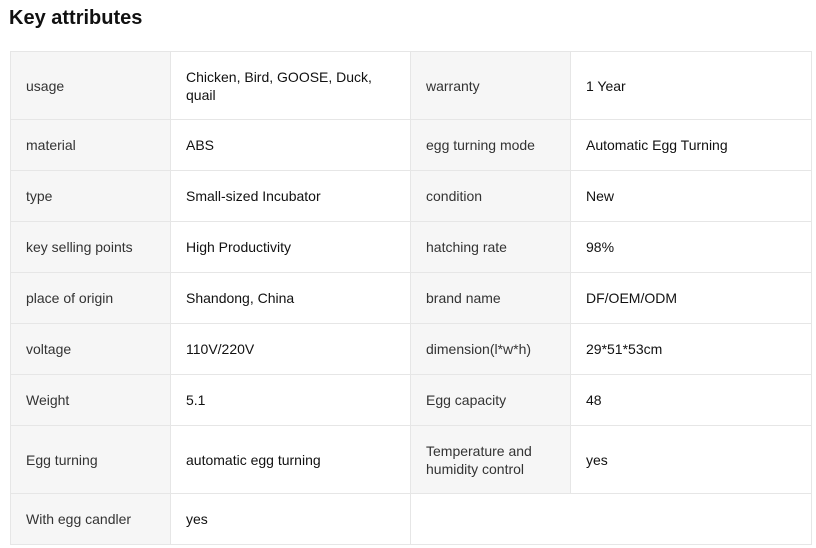 The height and width of the screenshot is (548, 816). I want to click on attribute-value: 1 Year, so click(691, 85).